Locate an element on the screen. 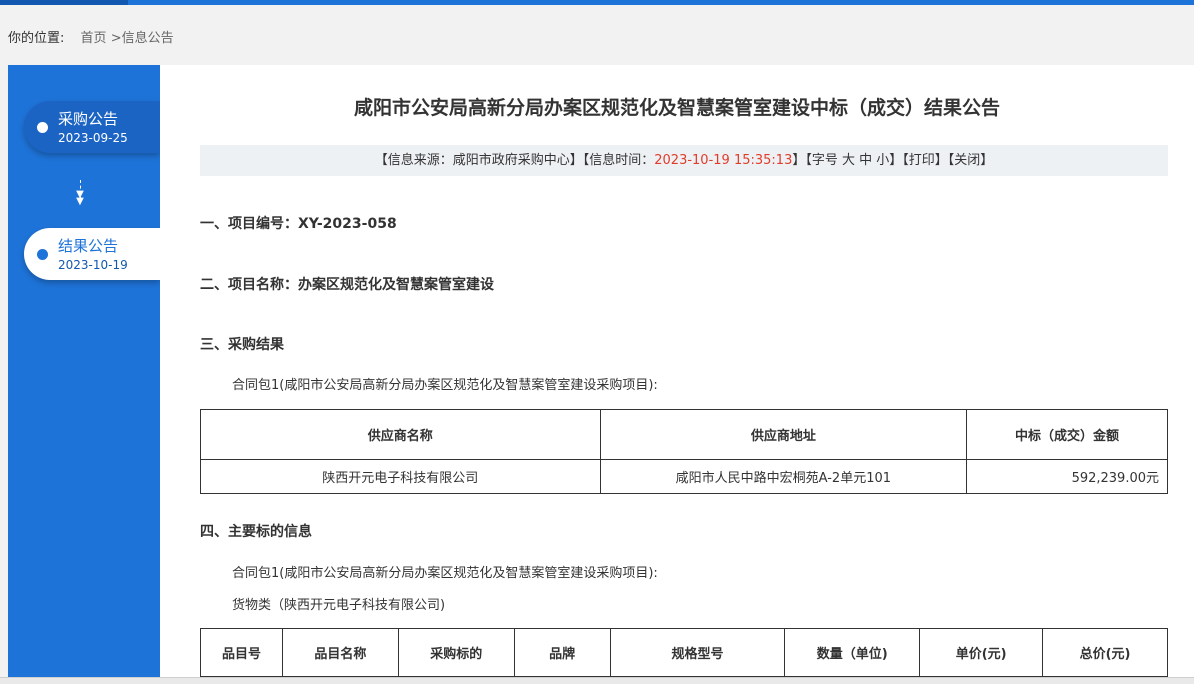 This screenshot has height=684, width=1194. table-header-row: 供应商名称 供应商地址 中标（成交）金额 is located at coordinates (684, 434).